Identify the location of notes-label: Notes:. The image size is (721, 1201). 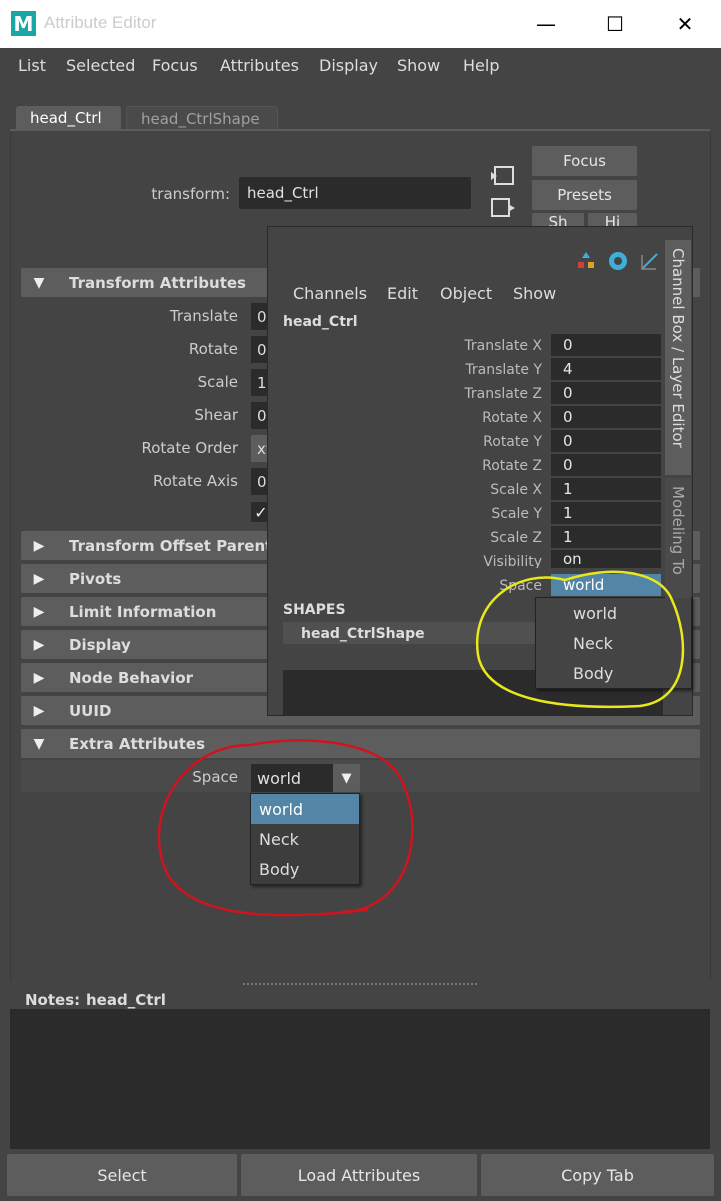
(53, 1000).